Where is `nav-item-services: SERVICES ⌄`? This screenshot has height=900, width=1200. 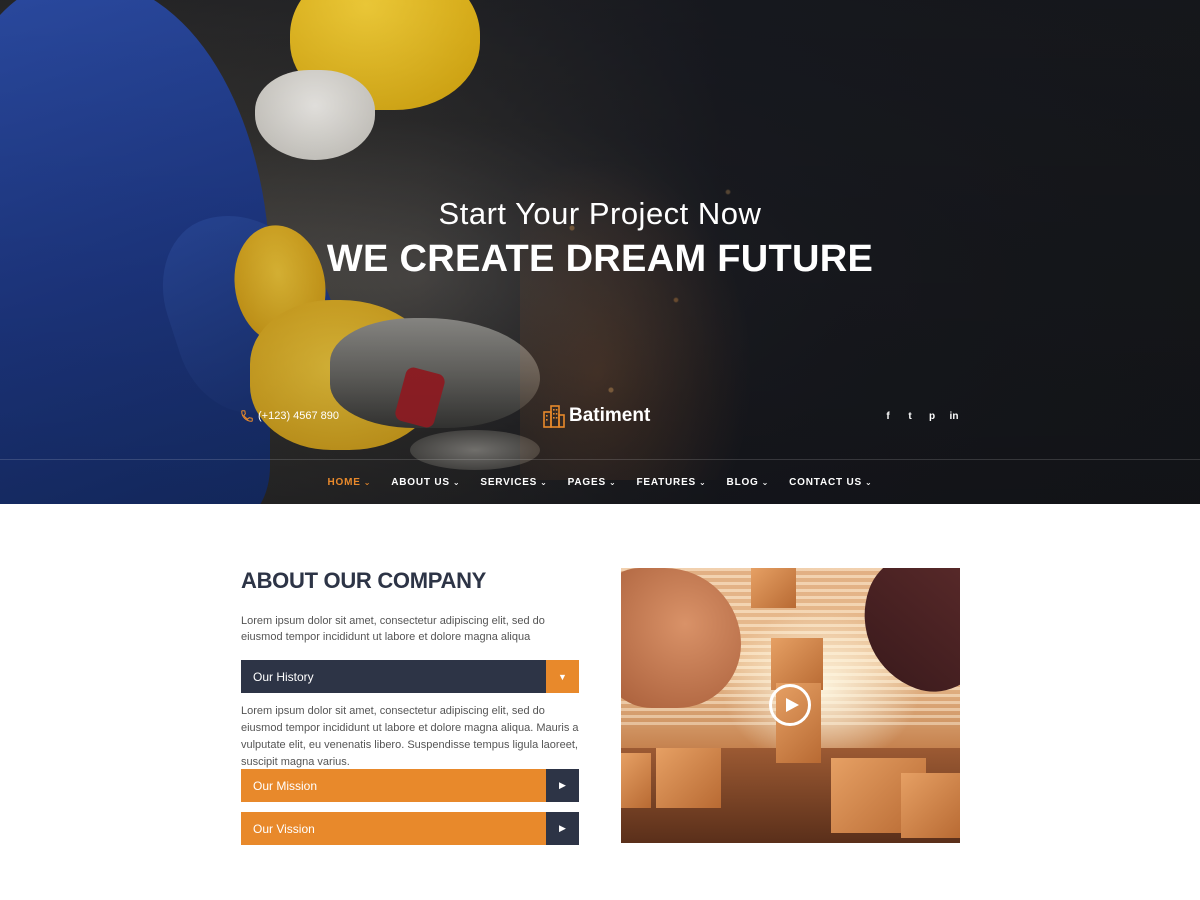
nav-item-services: SERVICES ⌄ is located at coordinates (513, 482).